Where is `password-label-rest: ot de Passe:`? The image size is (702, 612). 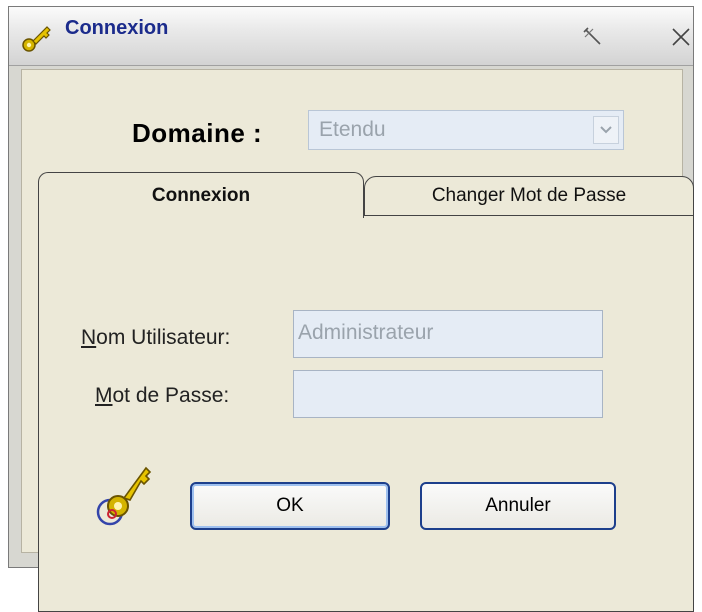 password-label-rest: ot de Passe: is located at coordinates (171, 395).